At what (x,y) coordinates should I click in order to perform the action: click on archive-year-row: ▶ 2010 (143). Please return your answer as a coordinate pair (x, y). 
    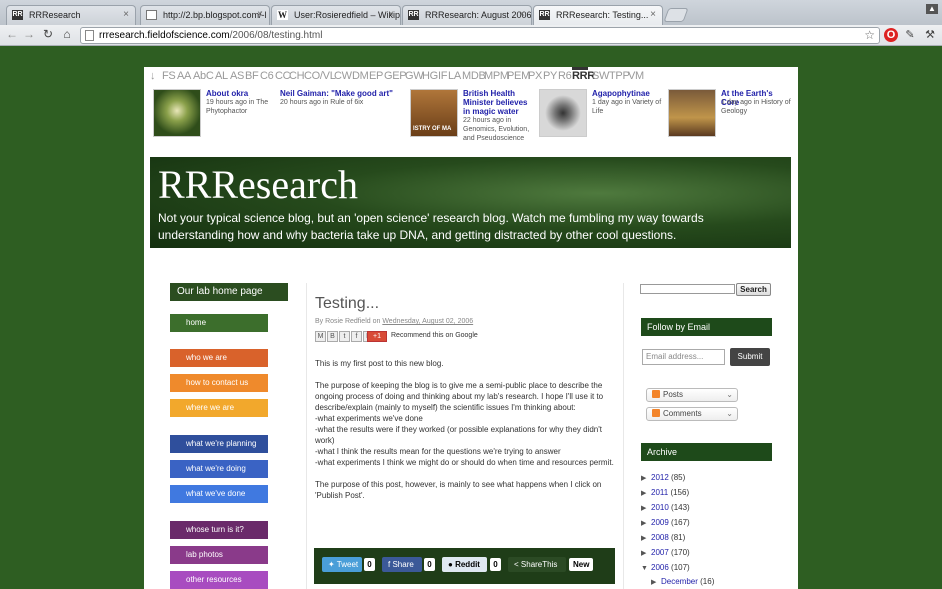
    Looking at the image, I should click on (665, 508).